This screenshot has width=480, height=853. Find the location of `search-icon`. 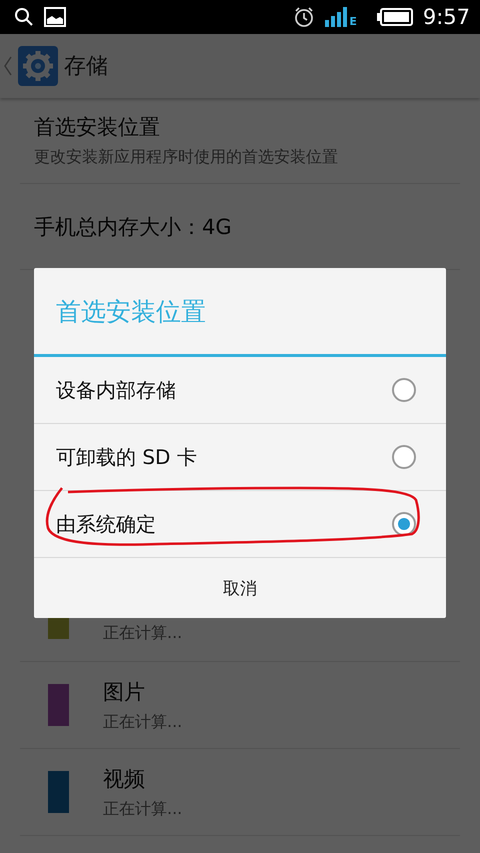

search-icon is located at coordinates (24, 17).